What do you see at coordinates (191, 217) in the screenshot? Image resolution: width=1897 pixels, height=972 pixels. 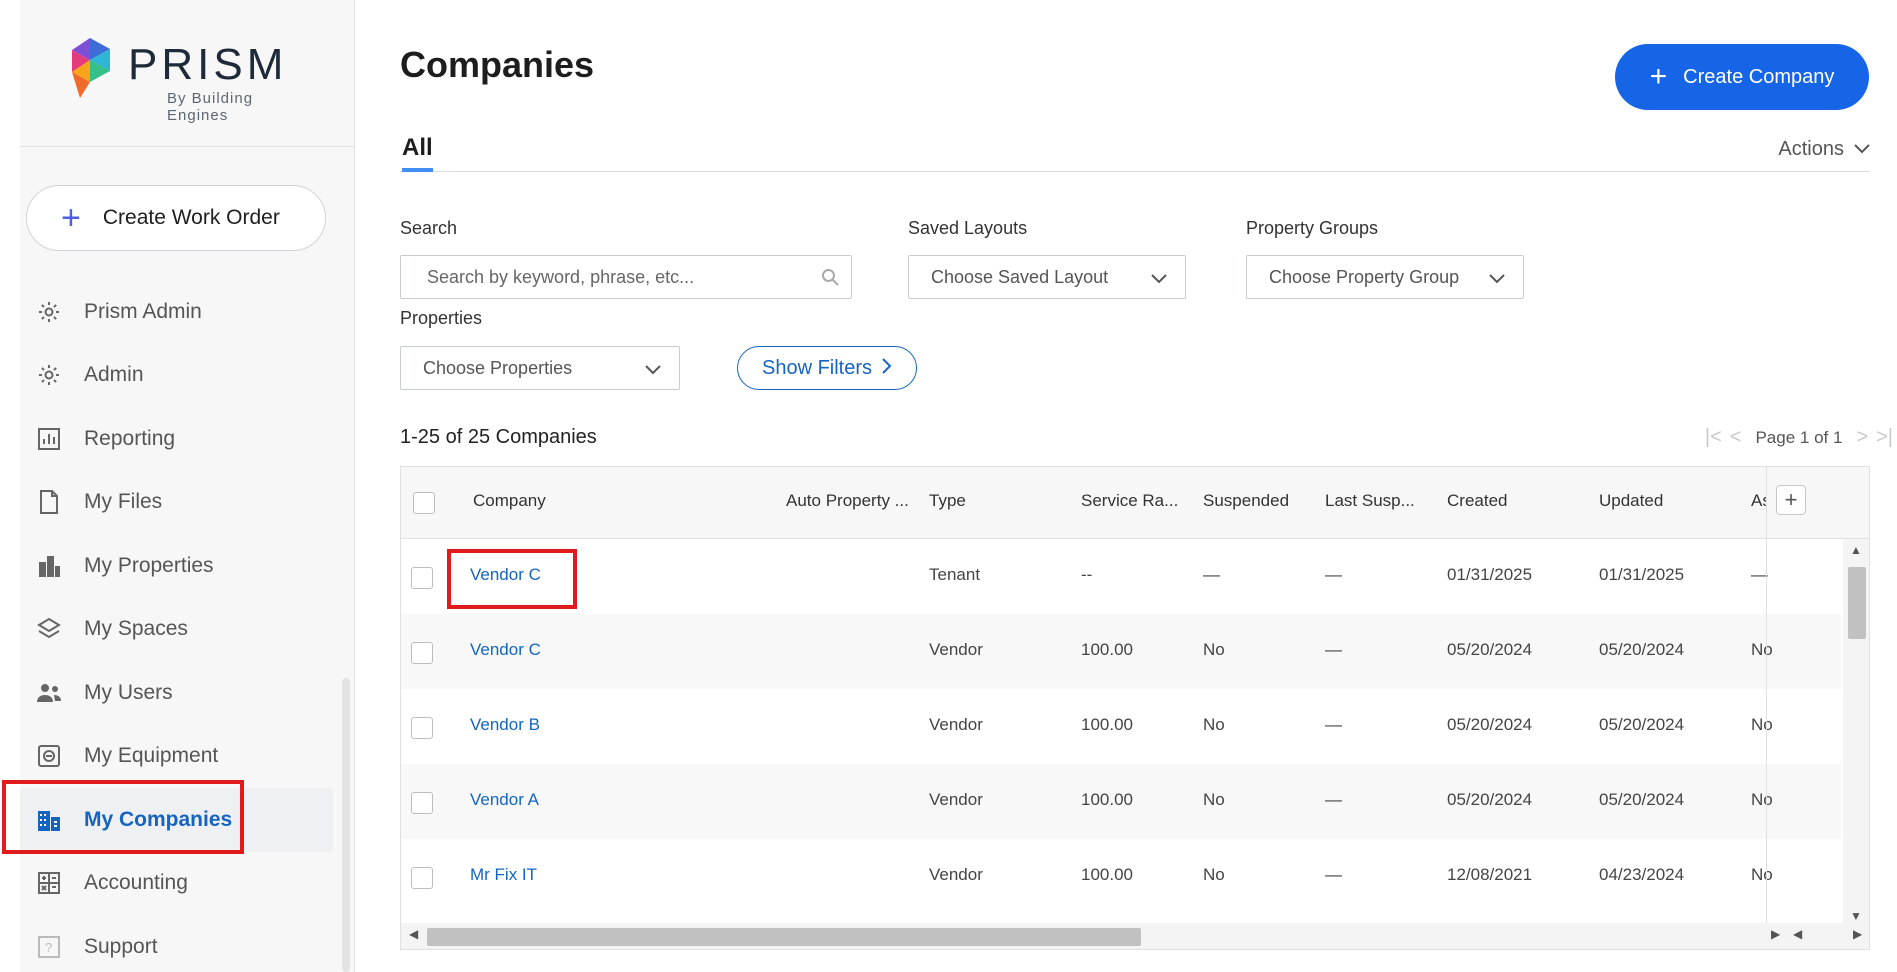 I see `create-work-order-label: Create Work Order` at bounding box center [191, 217].